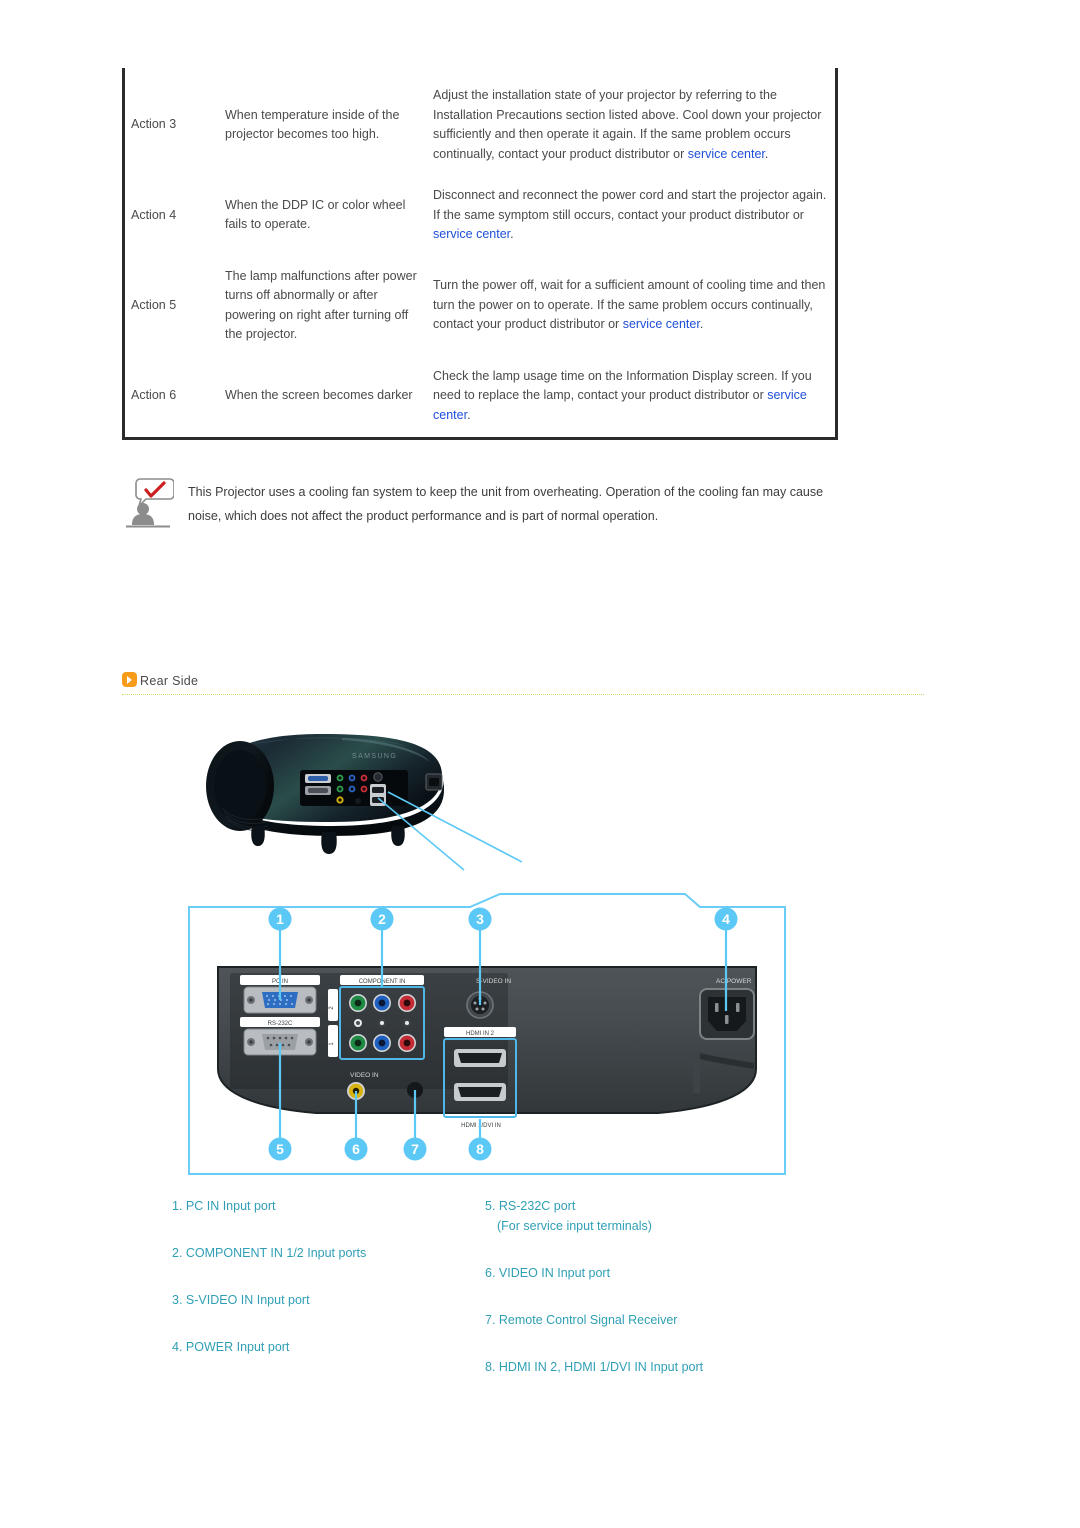 The height and width of the screenshot is (1528, 1080). I want to click on section-header-rear-side: Rear Side, so click(522, 684).